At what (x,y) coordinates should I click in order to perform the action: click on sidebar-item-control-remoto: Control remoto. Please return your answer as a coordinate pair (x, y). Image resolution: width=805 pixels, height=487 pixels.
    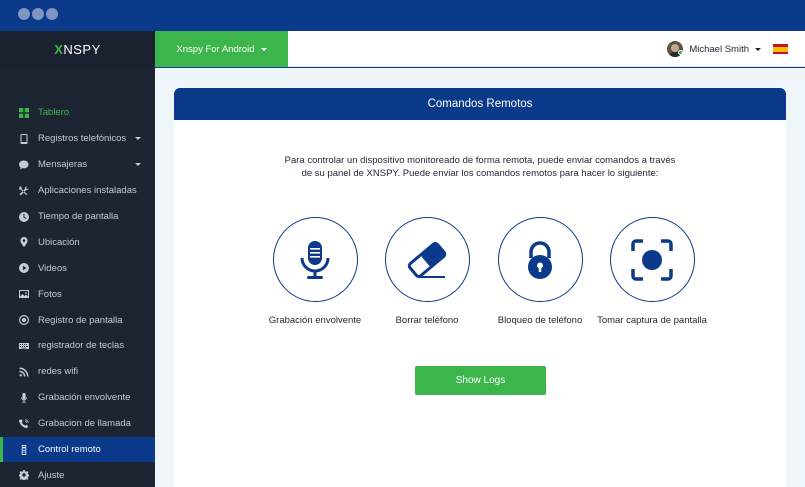
    Looking at the image, I should click on (77, 449).